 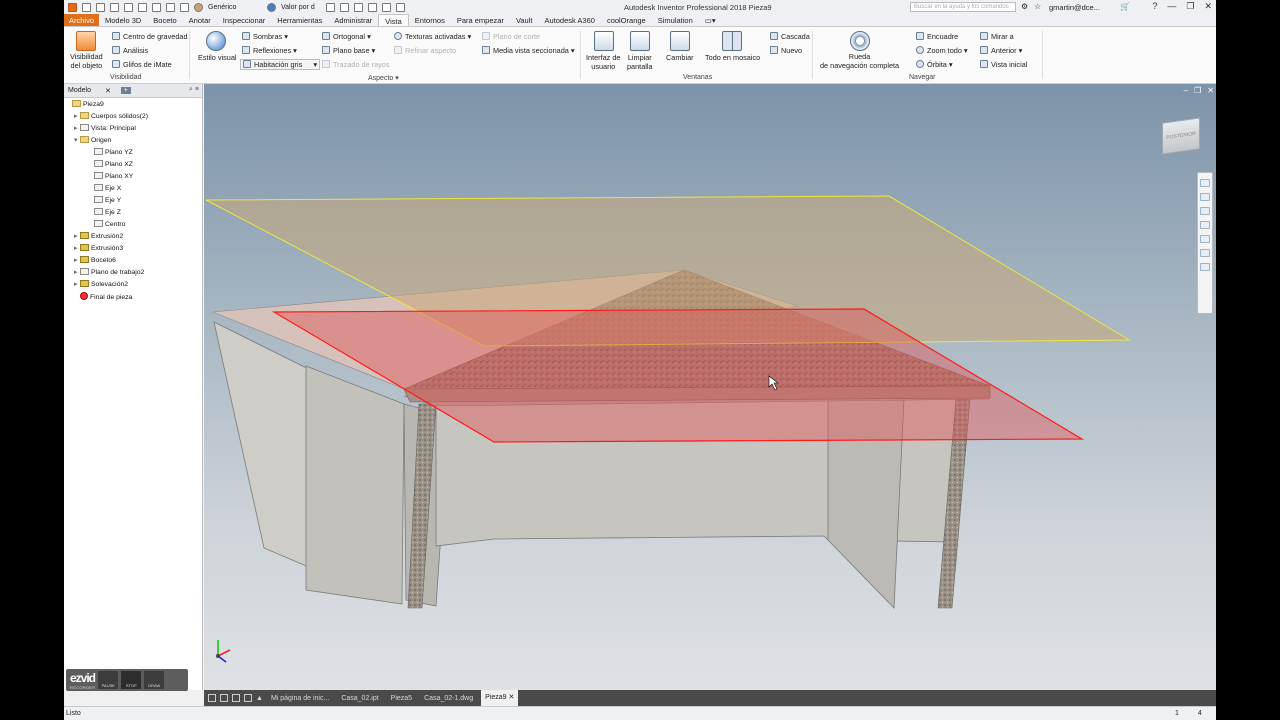 I want to click on imate-glyphs-button: Glifos de iMate, so click(x=142, y=64).